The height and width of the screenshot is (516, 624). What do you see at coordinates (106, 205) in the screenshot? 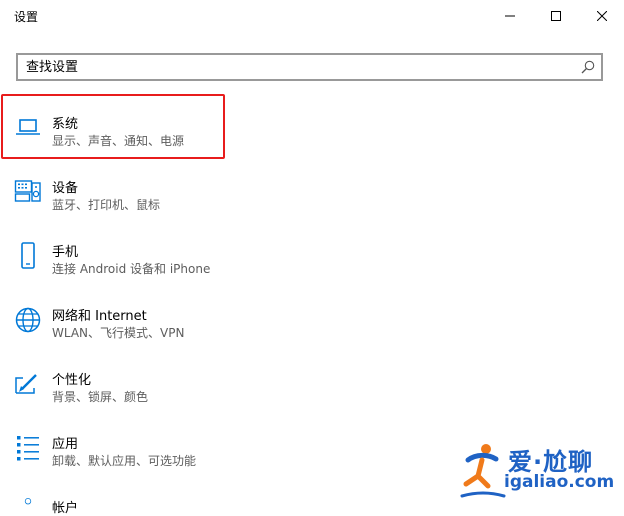
I see `category-description: 蓝牙、打印机、鼠标` at bounding box center [106, 205].